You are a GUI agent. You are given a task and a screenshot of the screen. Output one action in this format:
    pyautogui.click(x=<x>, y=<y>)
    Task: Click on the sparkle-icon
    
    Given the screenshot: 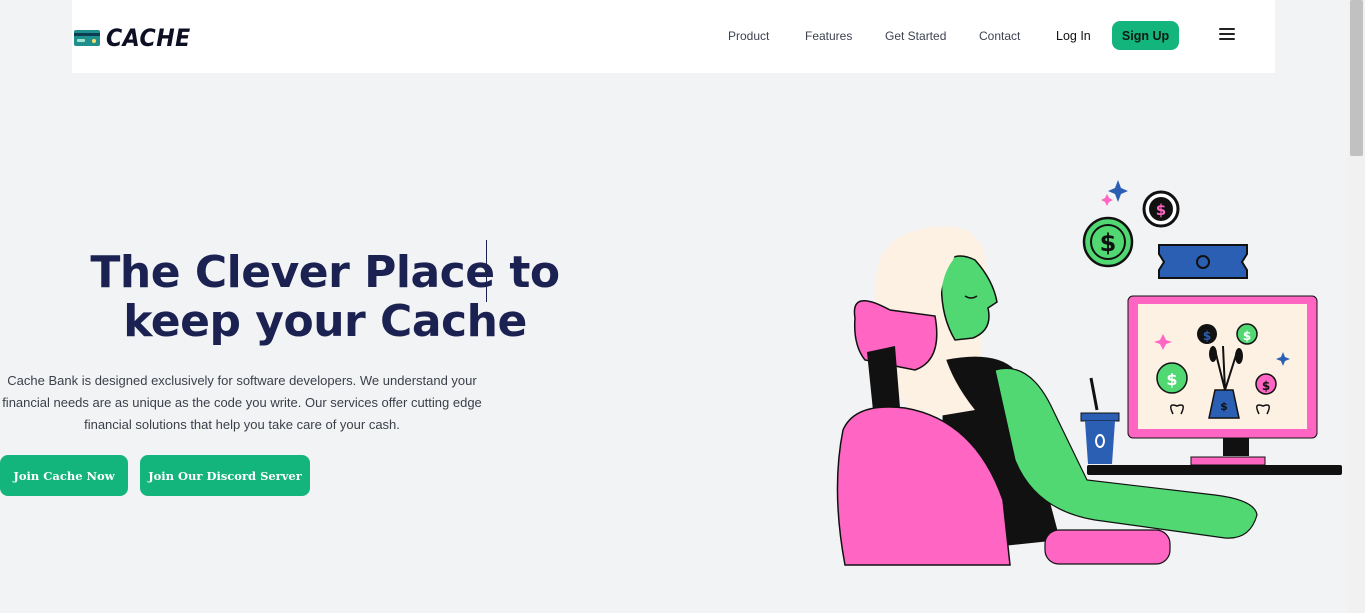 What is the action you would take?
    pyautogui.click(x=1114, y=193)
    